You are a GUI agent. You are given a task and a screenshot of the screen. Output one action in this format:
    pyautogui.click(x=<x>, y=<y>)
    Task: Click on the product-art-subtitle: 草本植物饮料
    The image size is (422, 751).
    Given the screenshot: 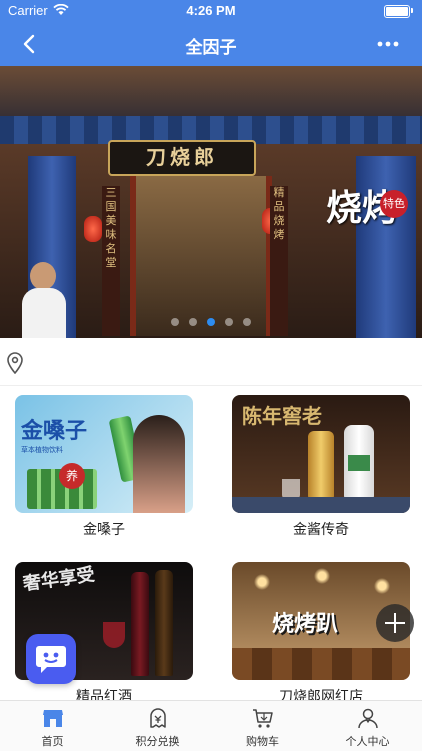 What is the action you would take?
    pyautogui.click(x=42, y=450)
    